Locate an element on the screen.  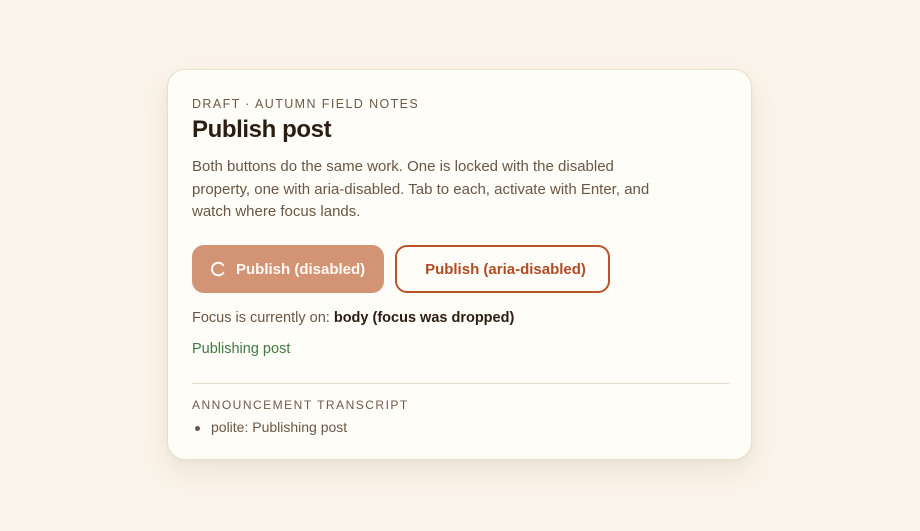
list-item: polite: Publishing post is located at coordinates (269, 427).